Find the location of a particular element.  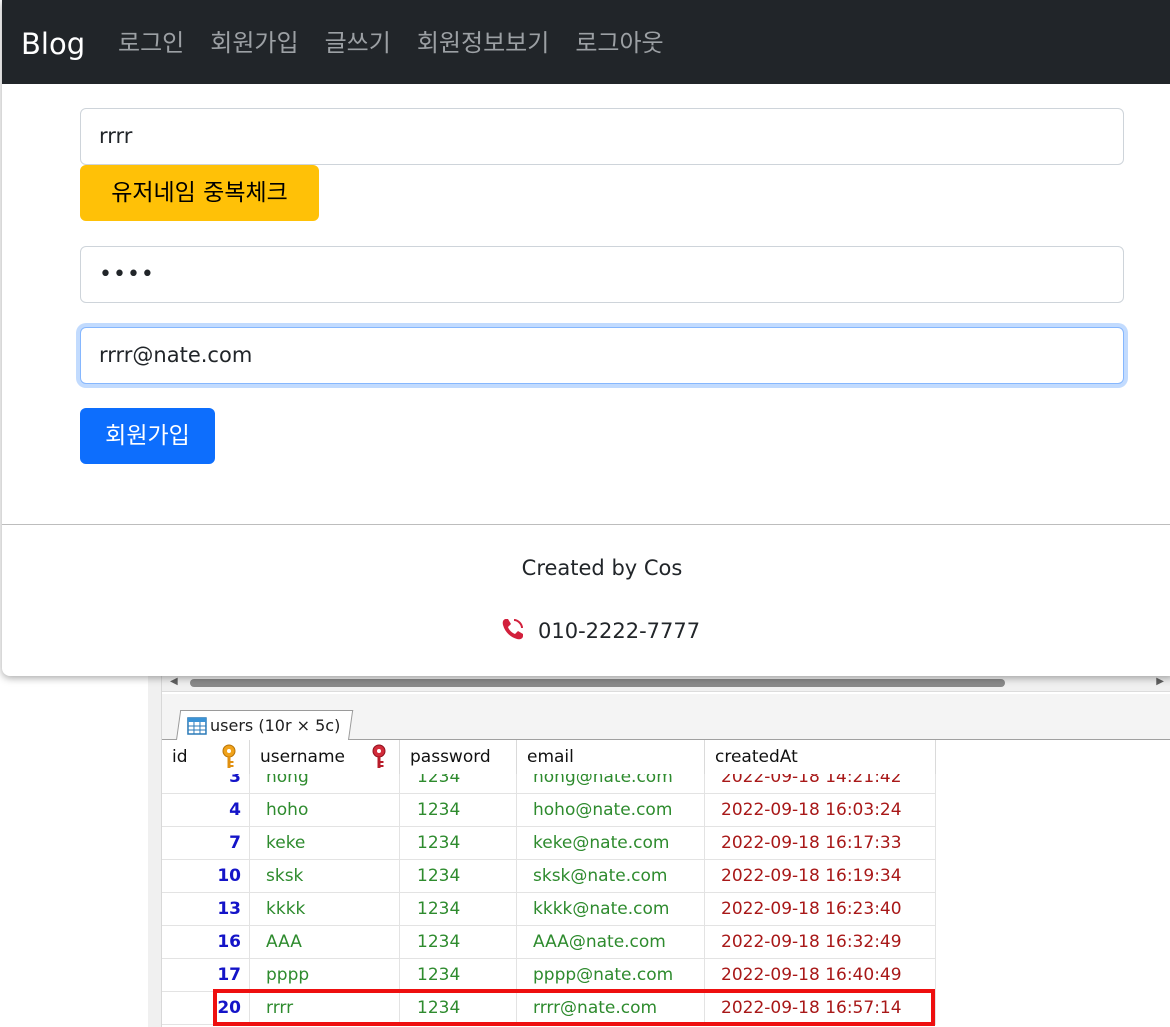

cell-id: 7 is located at coordinates (206, 843).